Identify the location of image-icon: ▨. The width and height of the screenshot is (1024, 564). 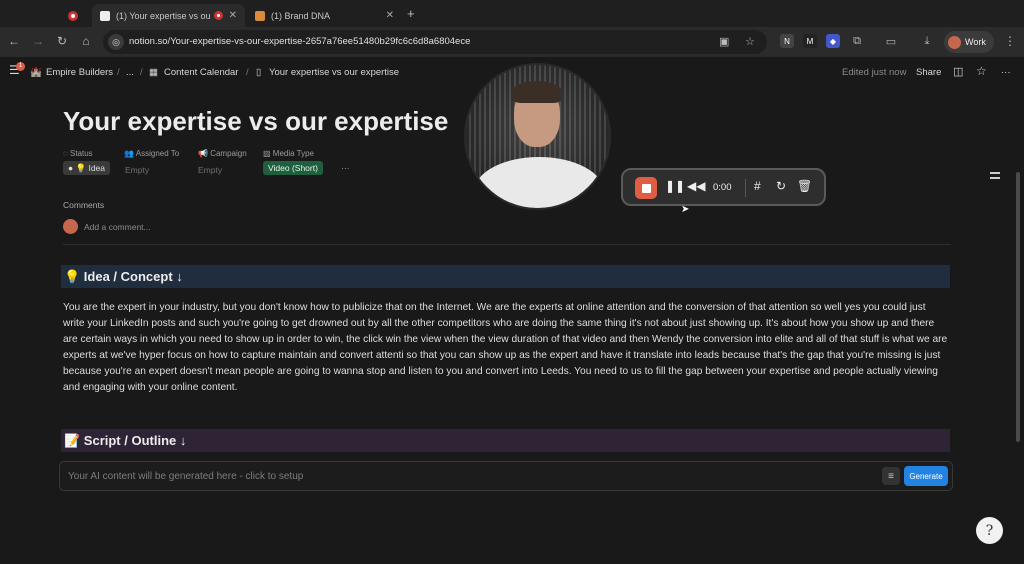
(268, 153).